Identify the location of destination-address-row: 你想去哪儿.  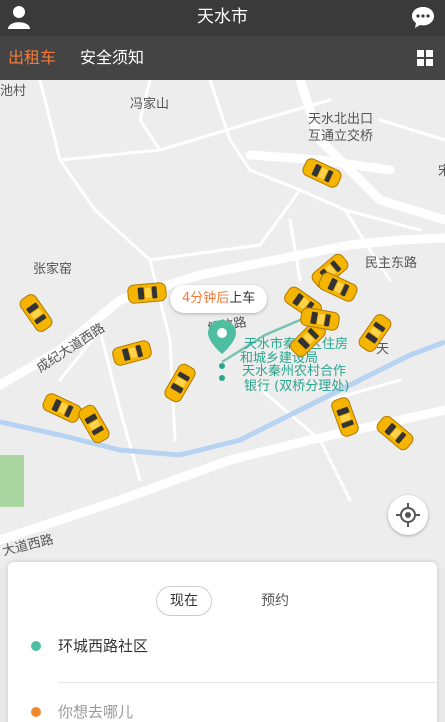
(222, 708).